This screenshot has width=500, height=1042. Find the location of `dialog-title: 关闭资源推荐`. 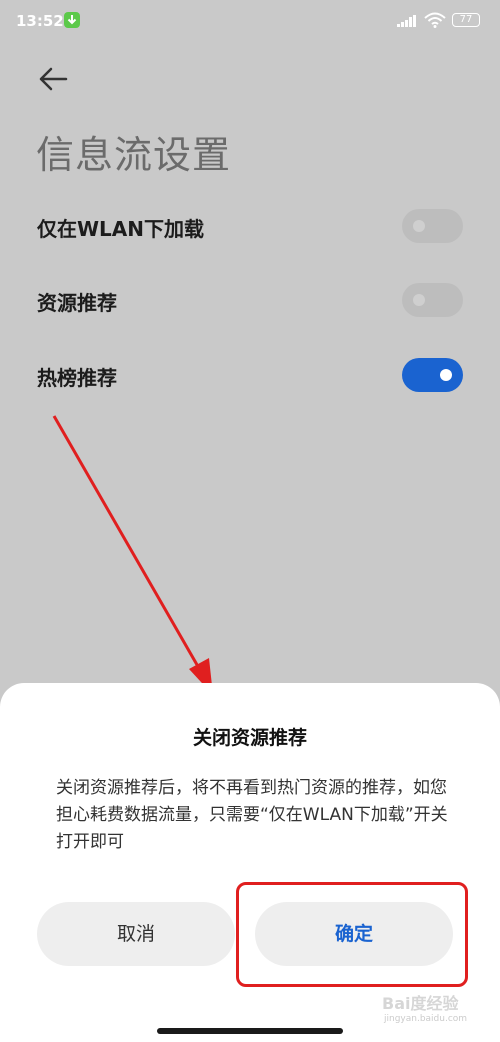

dialog-title: 关闭资源推荐 is located at coordinates (249, 738).